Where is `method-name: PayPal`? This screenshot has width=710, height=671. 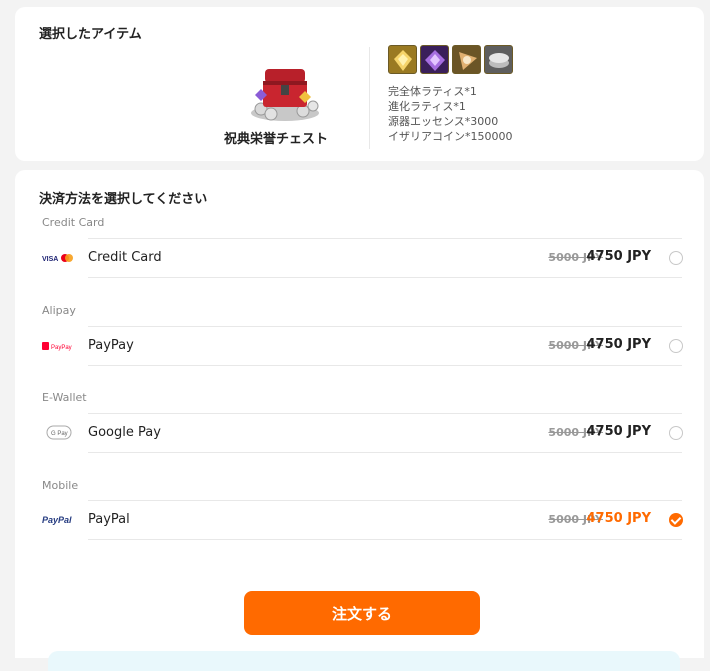
method-name: PayPal is located at coordinates (109, 519).